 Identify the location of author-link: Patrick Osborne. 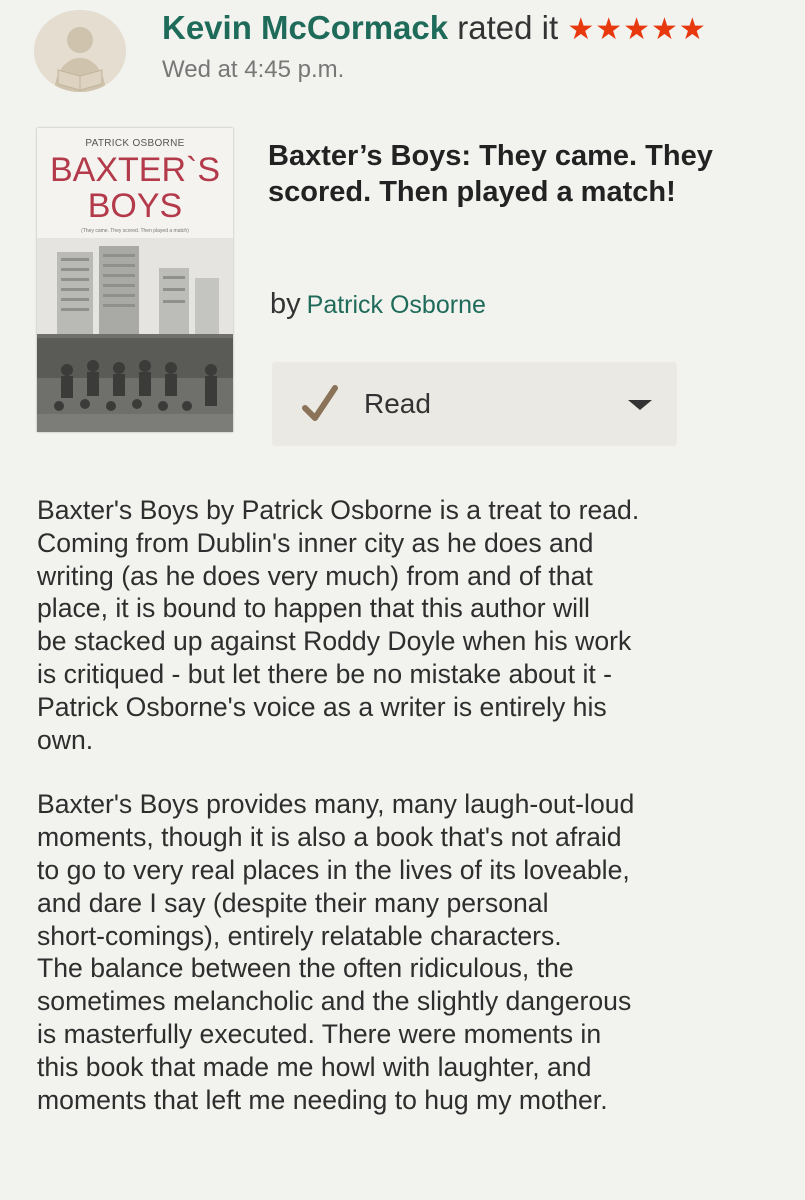
(396, 305).